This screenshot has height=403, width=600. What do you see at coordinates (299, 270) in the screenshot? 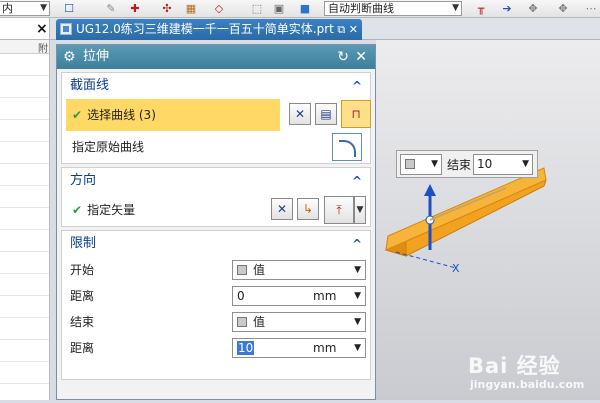
I see `start-type-select: 值 ▼` at bounding box center [299, 270].